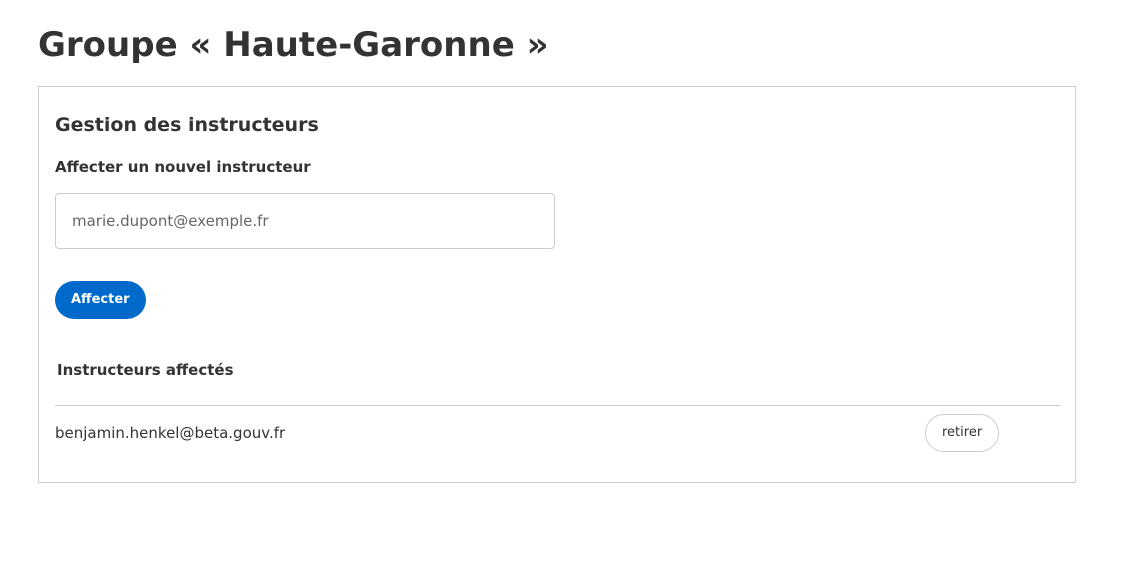 This screenshot has width=1129, height=574. Describe the element at coordinates (183, 167) in the screenshot. I see `assign-instructor-label: Affecter un nouvel instructeur` at that location.